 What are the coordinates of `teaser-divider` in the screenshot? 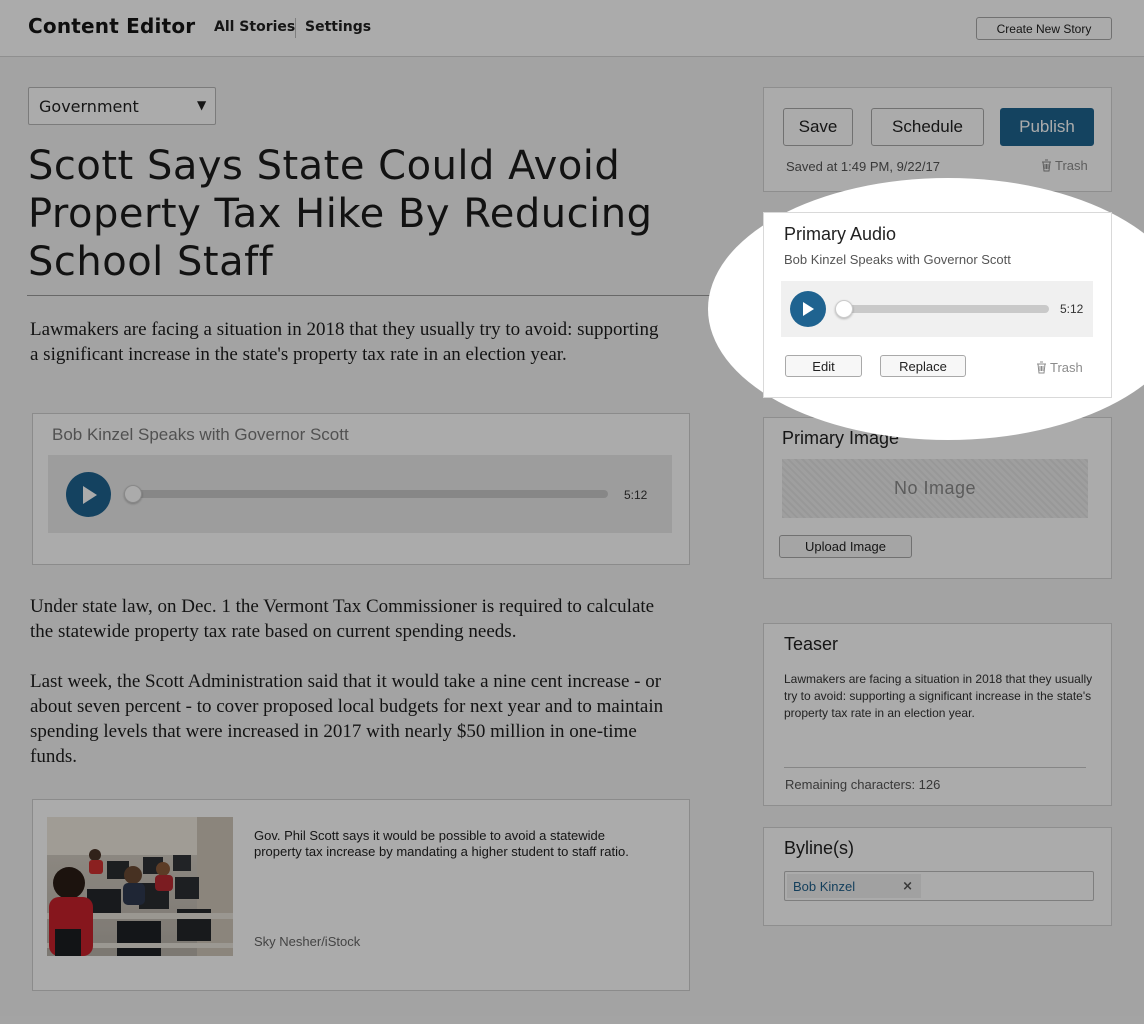 It's located at (935, 767).